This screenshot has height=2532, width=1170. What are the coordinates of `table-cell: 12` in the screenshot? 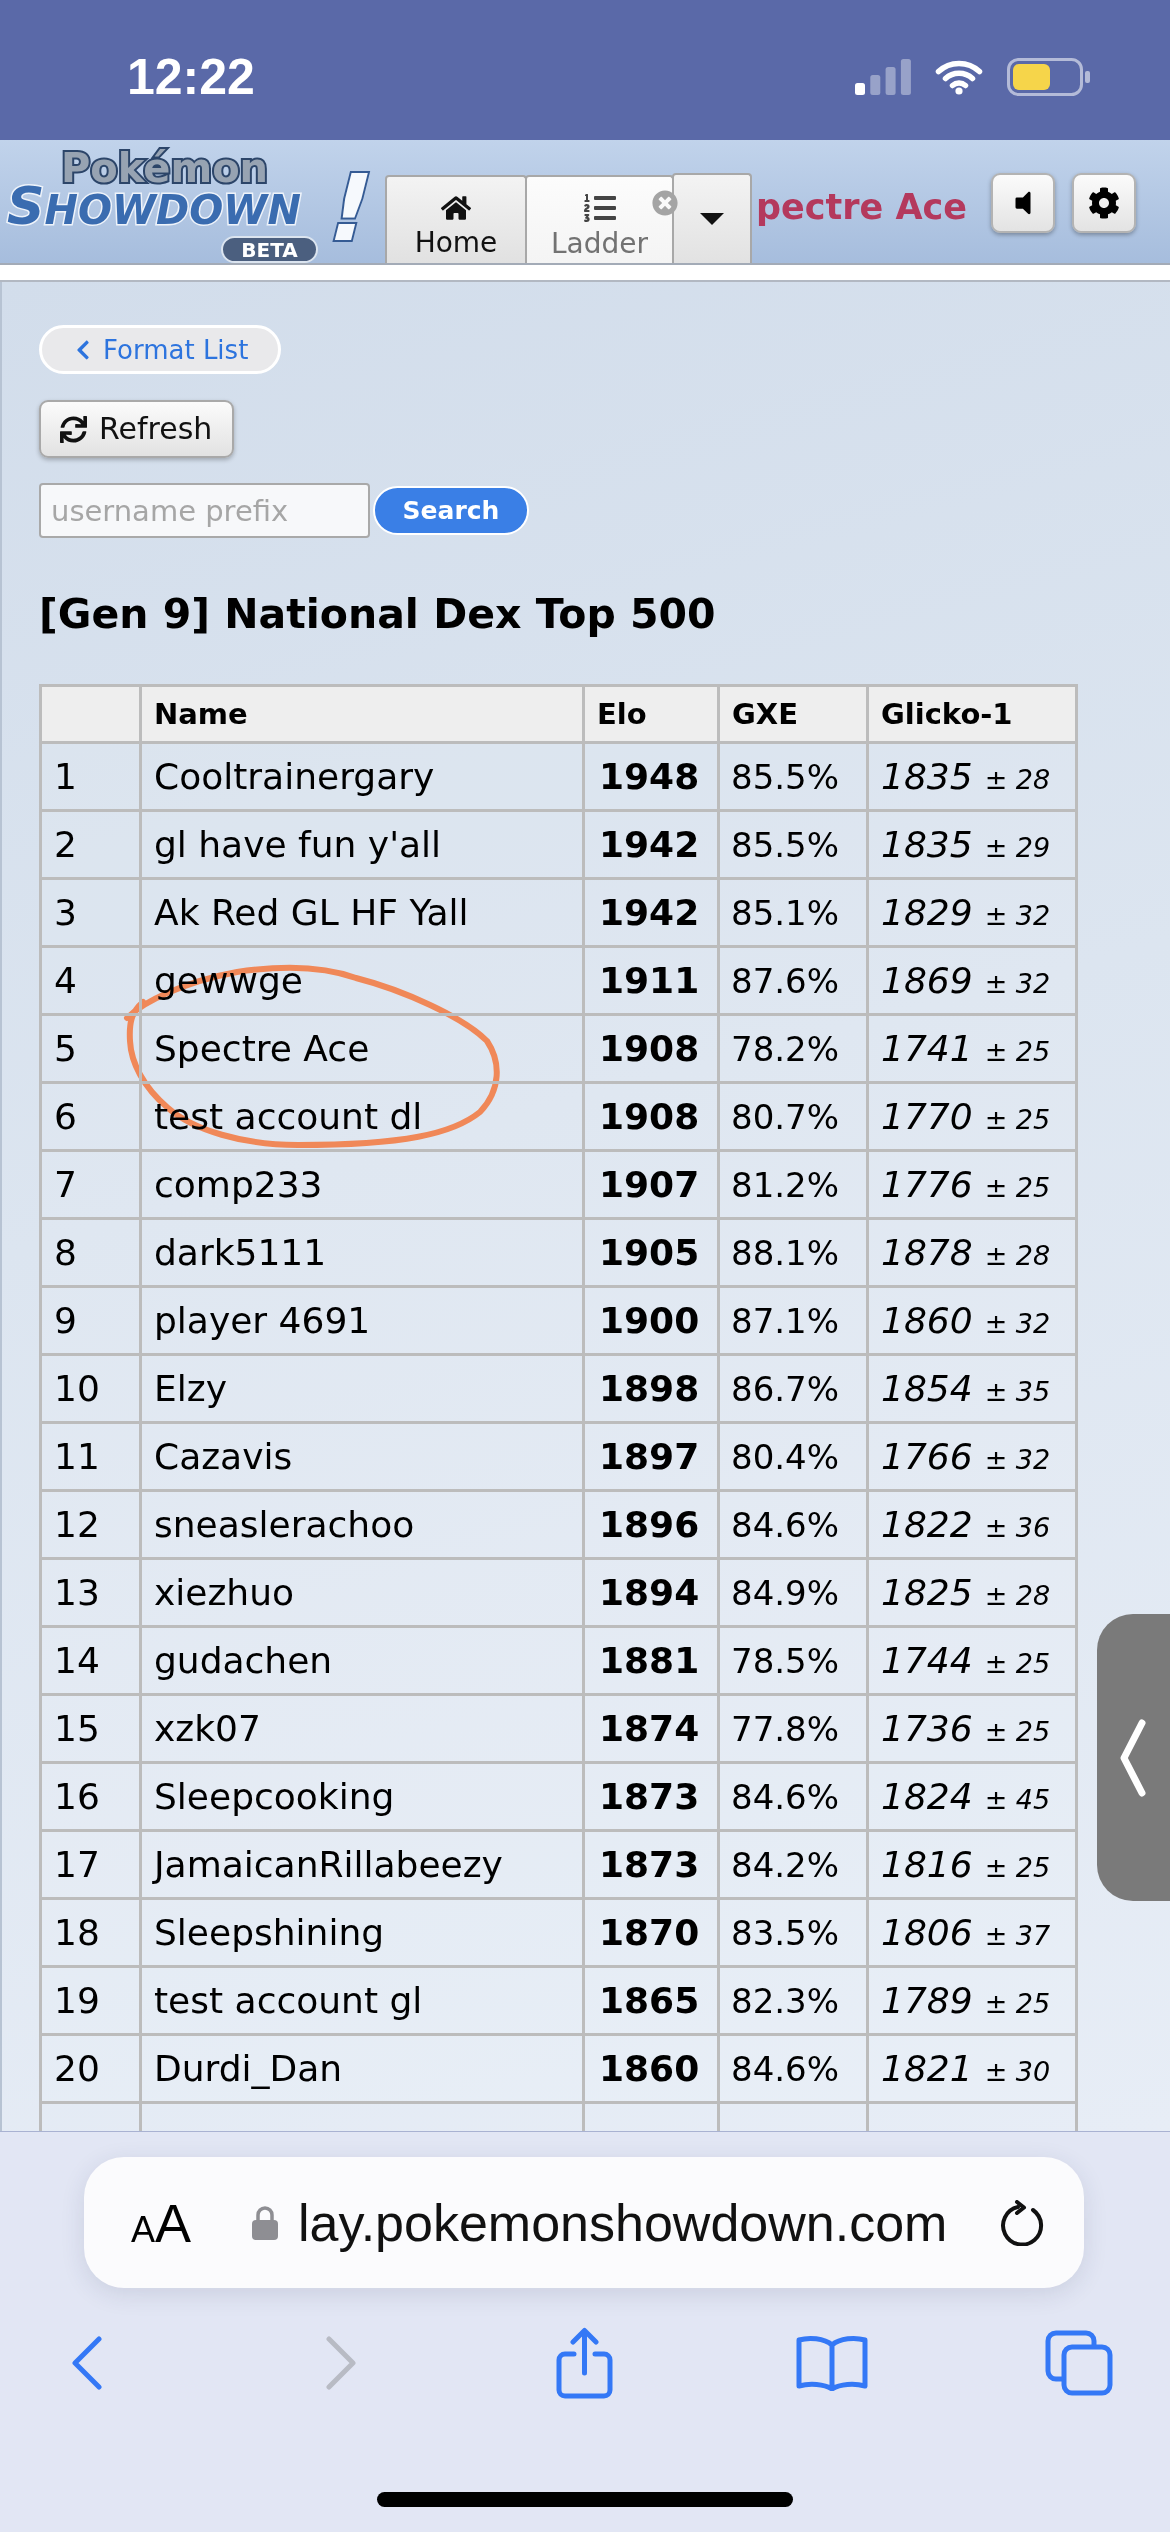 It's located at (90, 1524).